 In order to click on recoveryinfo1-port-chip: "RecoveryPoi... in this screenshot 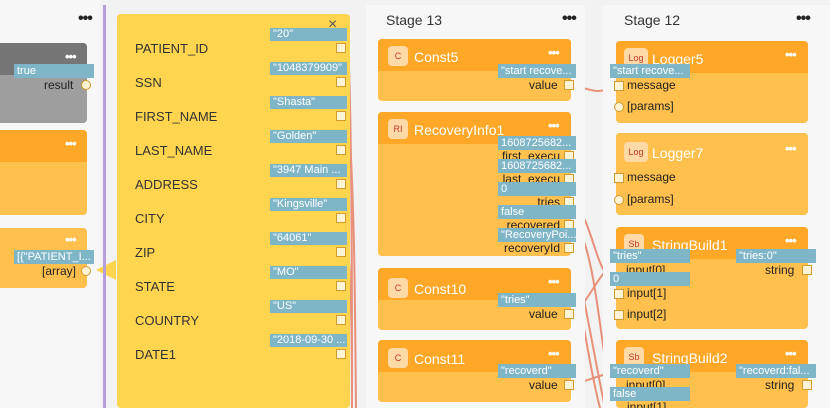, I will do `click(537, 235)`.